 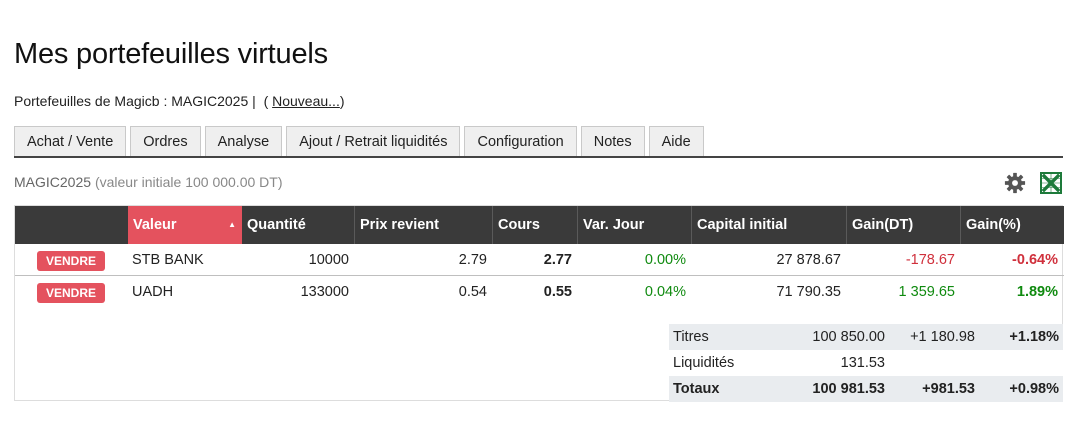 What do you see at coordinates (137, 101) in the screenshot?
I see `portfolio-owner: Magicb` at bounding box center [137, 101].